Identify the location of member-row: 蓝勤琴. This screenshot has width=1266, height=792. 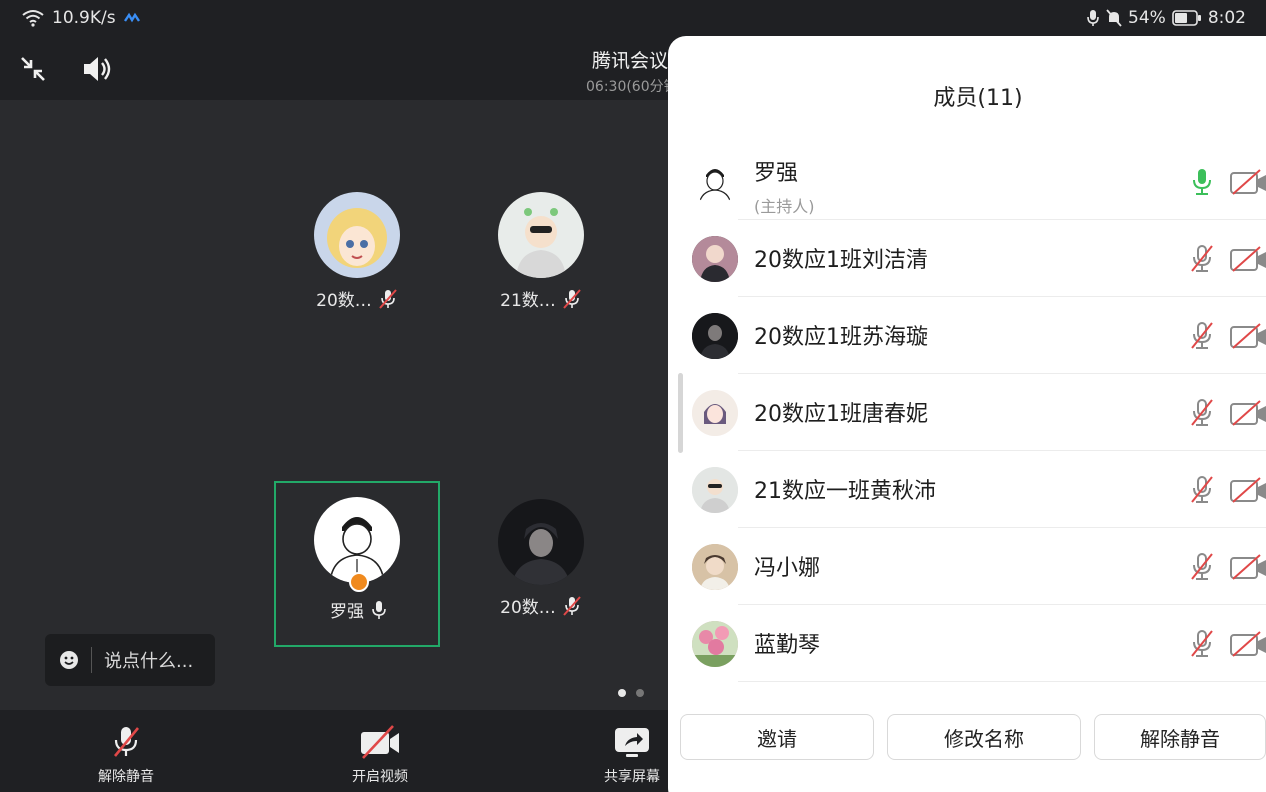
(967, 643).